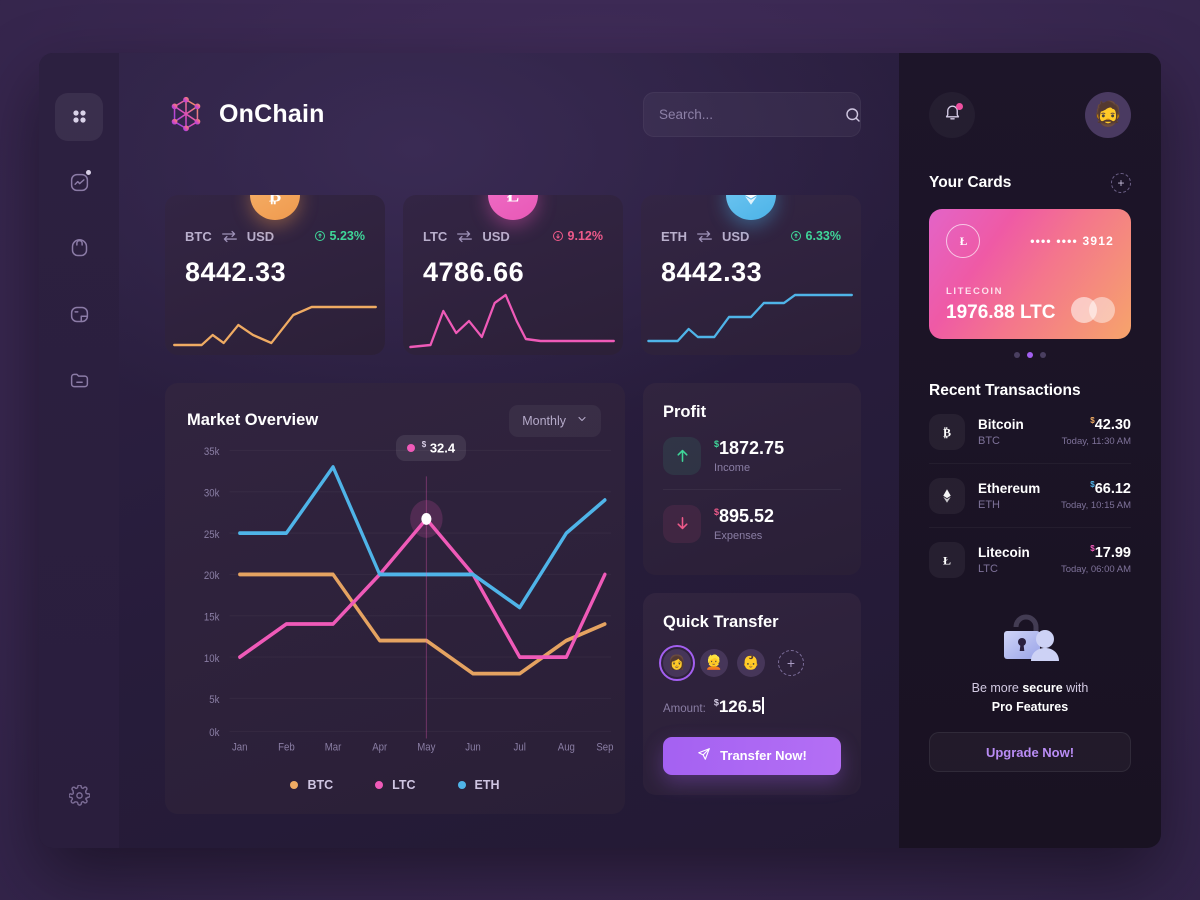  I want to click on card-pager, so click(1030, 354).